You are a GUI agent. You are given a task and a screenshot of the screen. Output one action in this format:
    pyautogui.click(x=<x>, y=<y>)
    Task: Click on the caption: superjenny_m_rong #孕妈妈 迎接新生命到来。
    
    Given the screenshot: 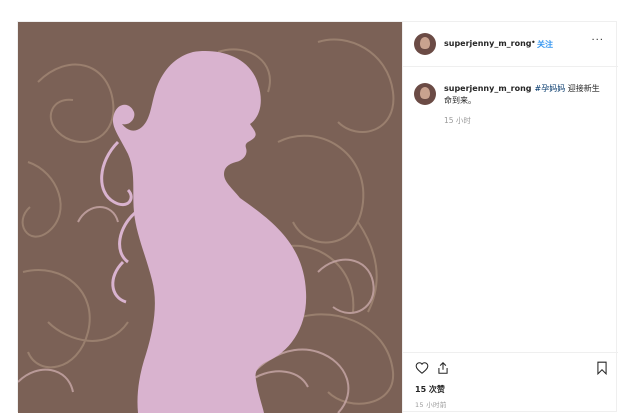 What is the action you would take?
    pyautogui.click(x=524, y=95)
    